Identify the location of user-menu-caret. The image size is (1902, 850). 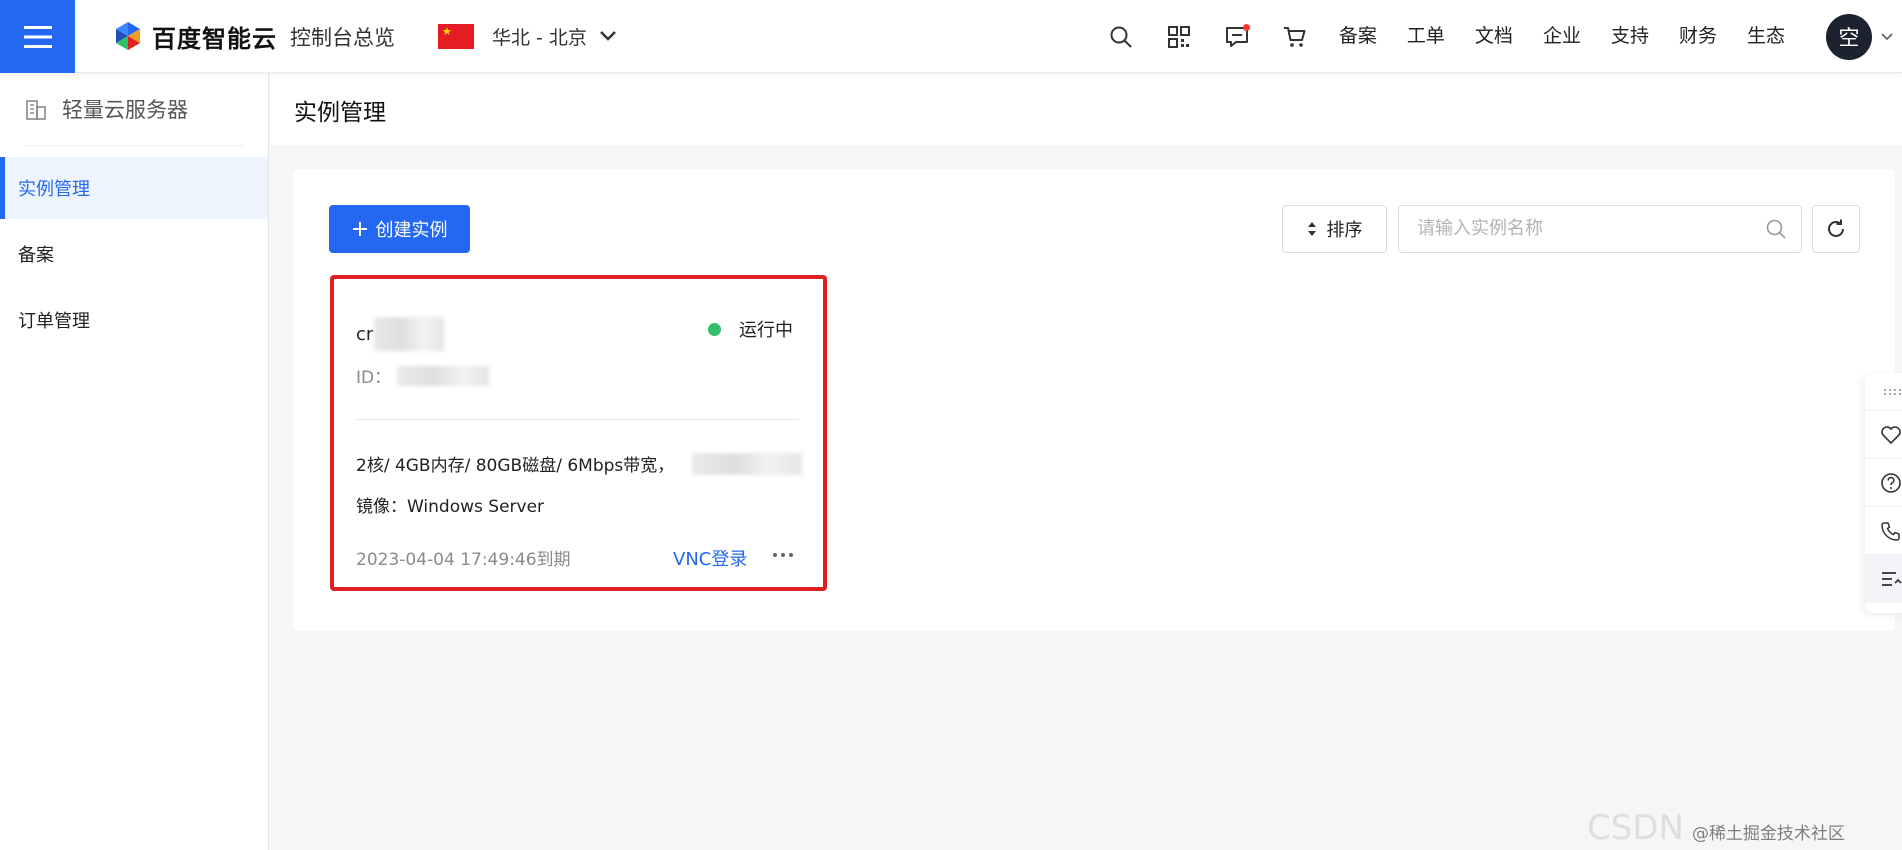
(1887, 37).